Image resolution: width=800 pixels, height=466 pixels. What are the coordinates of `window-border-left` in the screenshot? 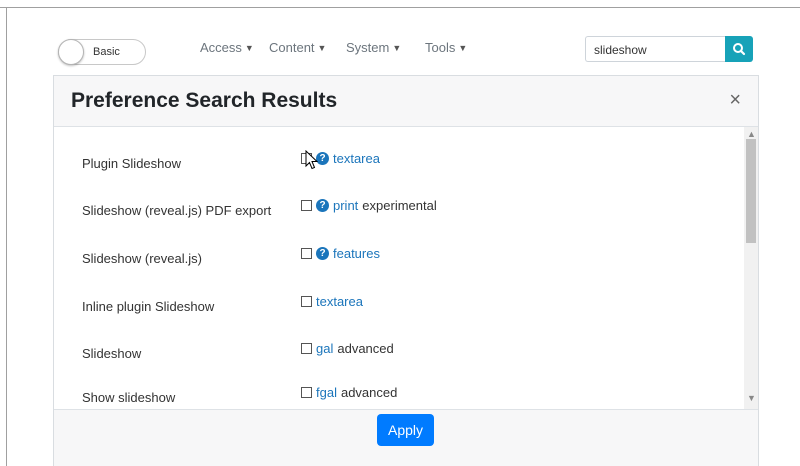 It's located at (6, 236).